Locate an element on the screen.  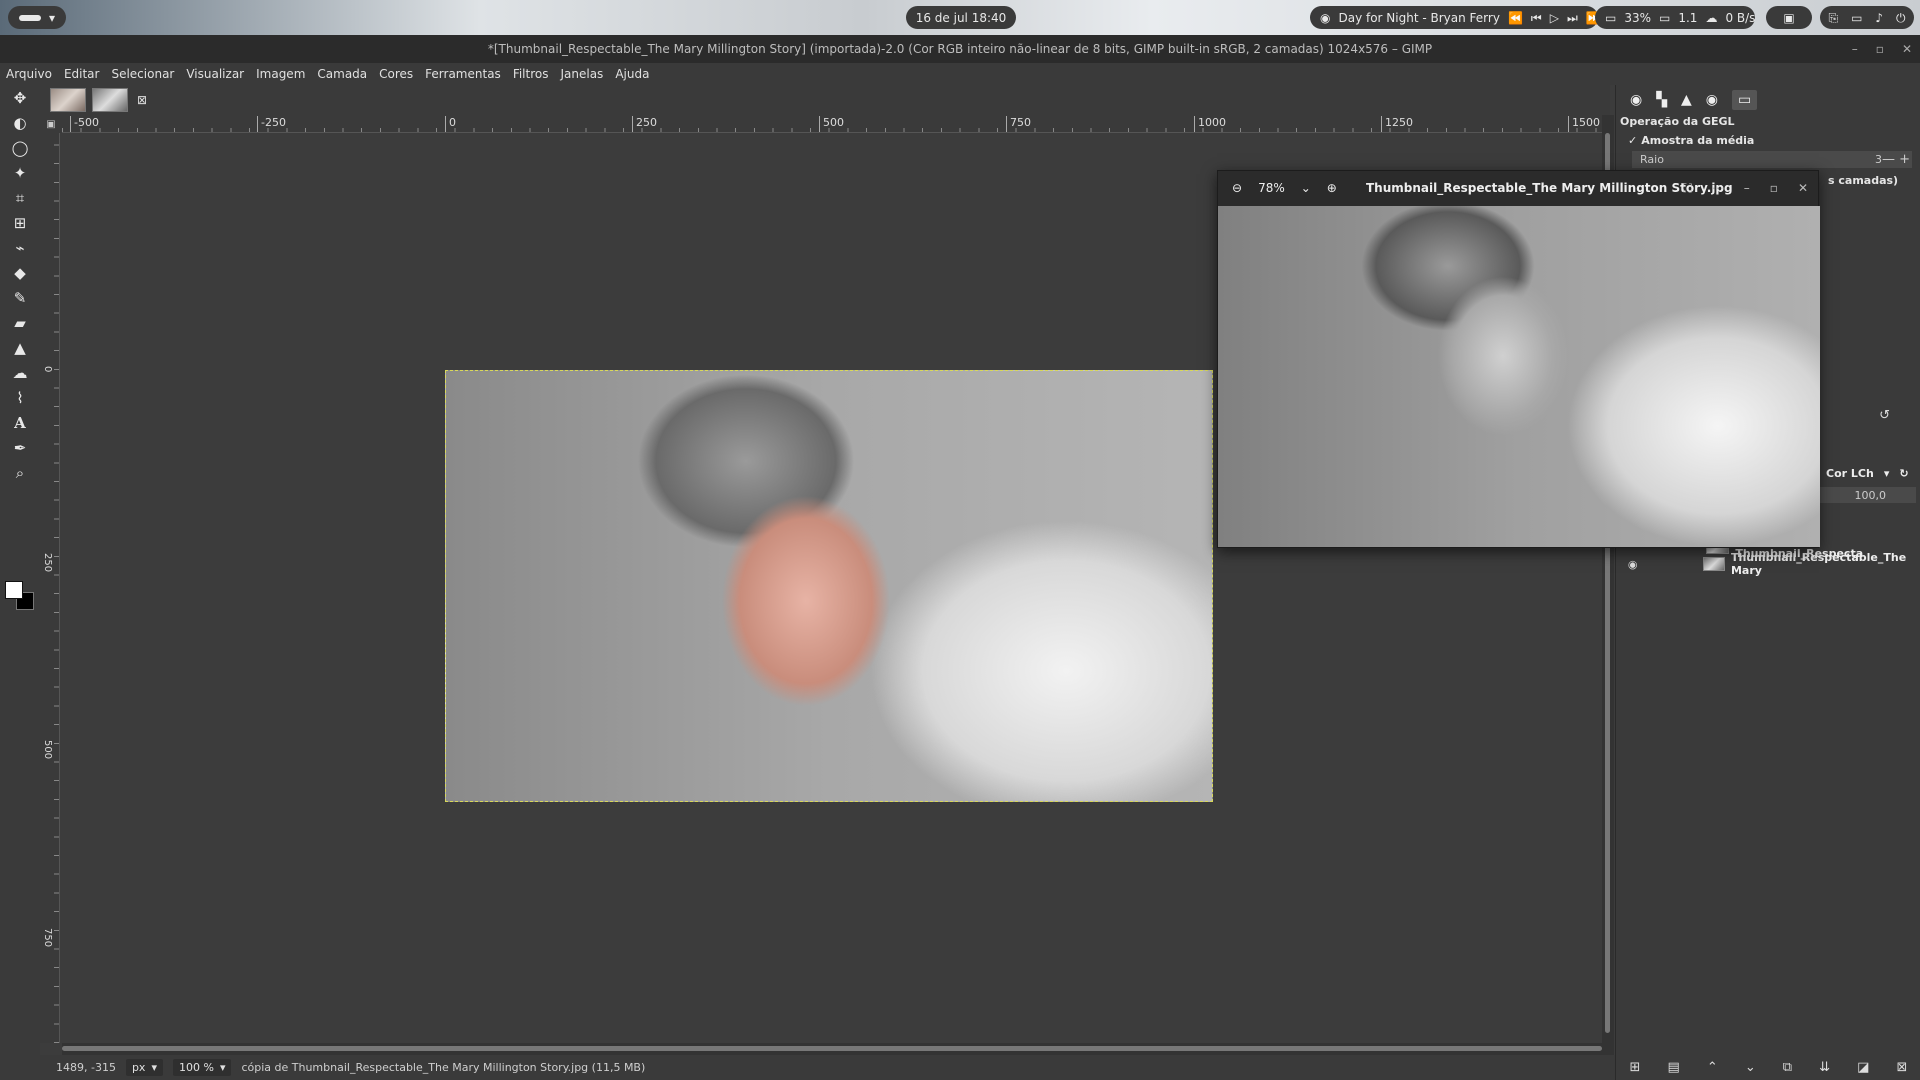
histogram-tab-icon: ▭ is located at coordinates (1745, 100).